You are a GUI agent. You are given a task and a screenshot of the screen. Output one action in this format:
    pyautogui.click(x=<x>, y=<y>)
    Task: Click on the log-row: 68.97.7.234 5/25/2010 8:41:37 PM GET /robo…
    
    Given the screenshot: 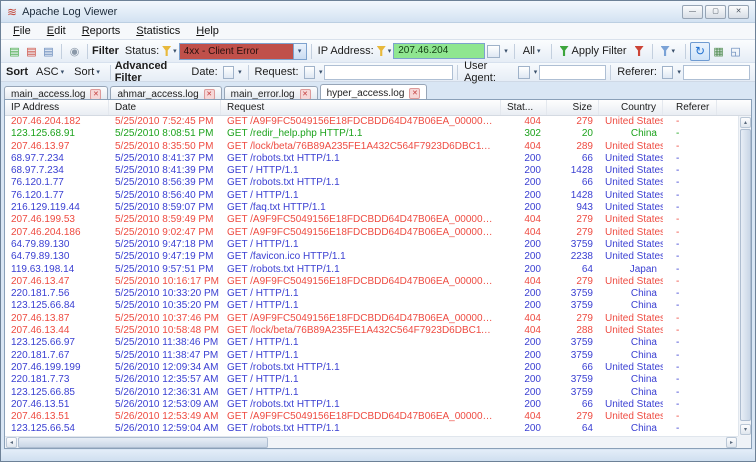 What is the action you would take?
    pyautogui.click(x=371, y=159)
    